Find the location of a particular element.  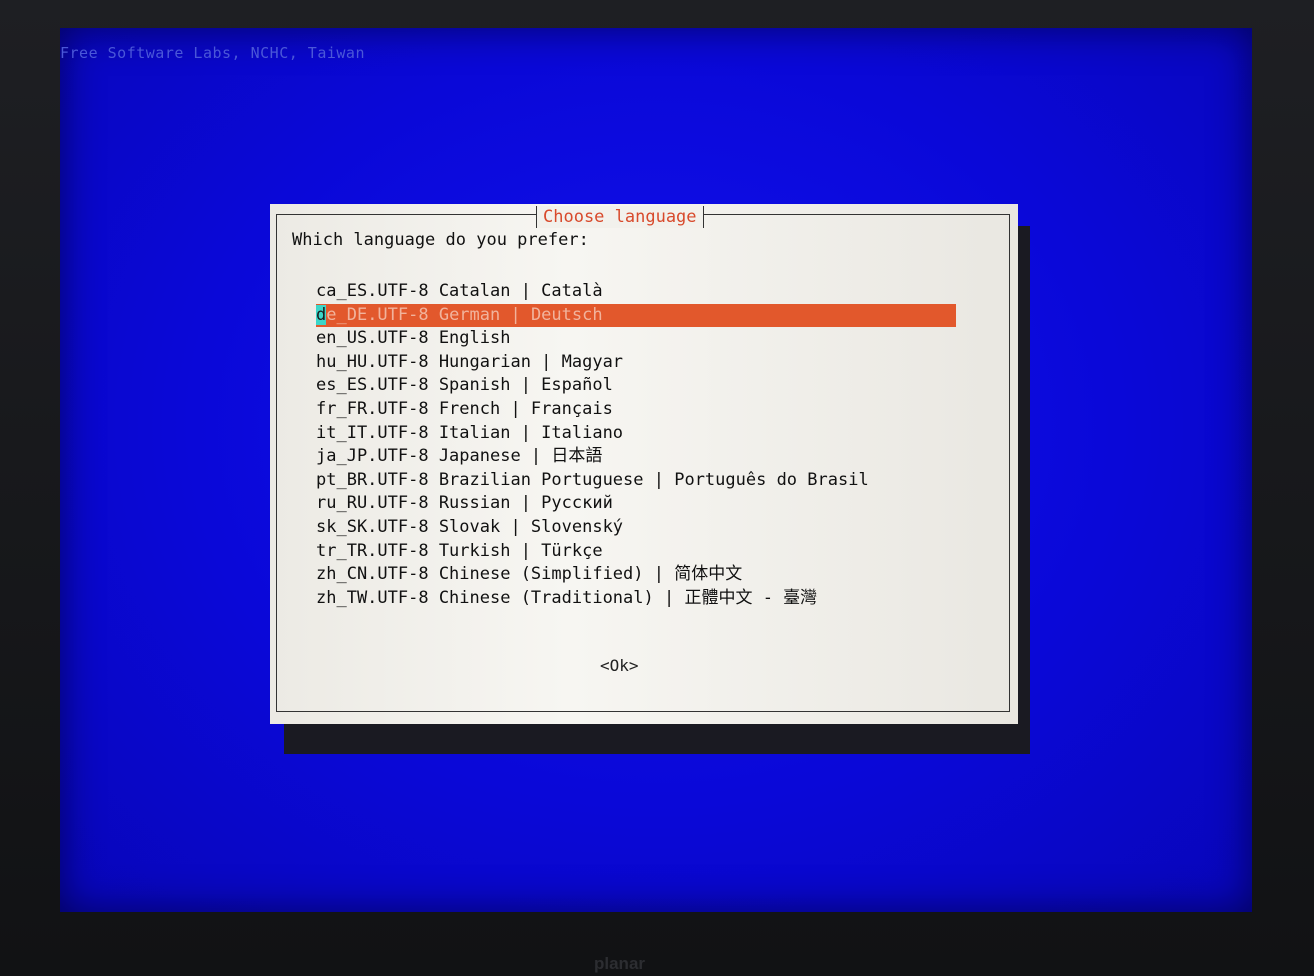

language-option: es_ES.UTF-8 Spanish | Español is located at coordinates (636, 386).